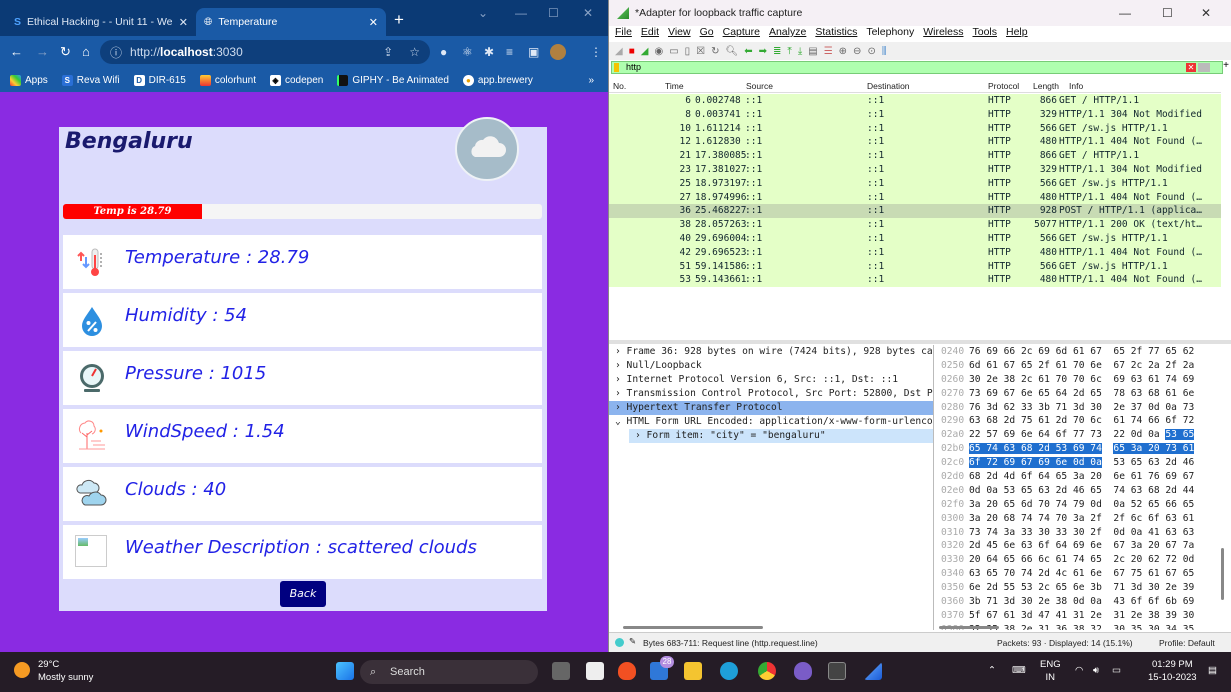  Describe the element at coordinates (561, 671) in the screenshot. I see `task-view-icon` at that location.